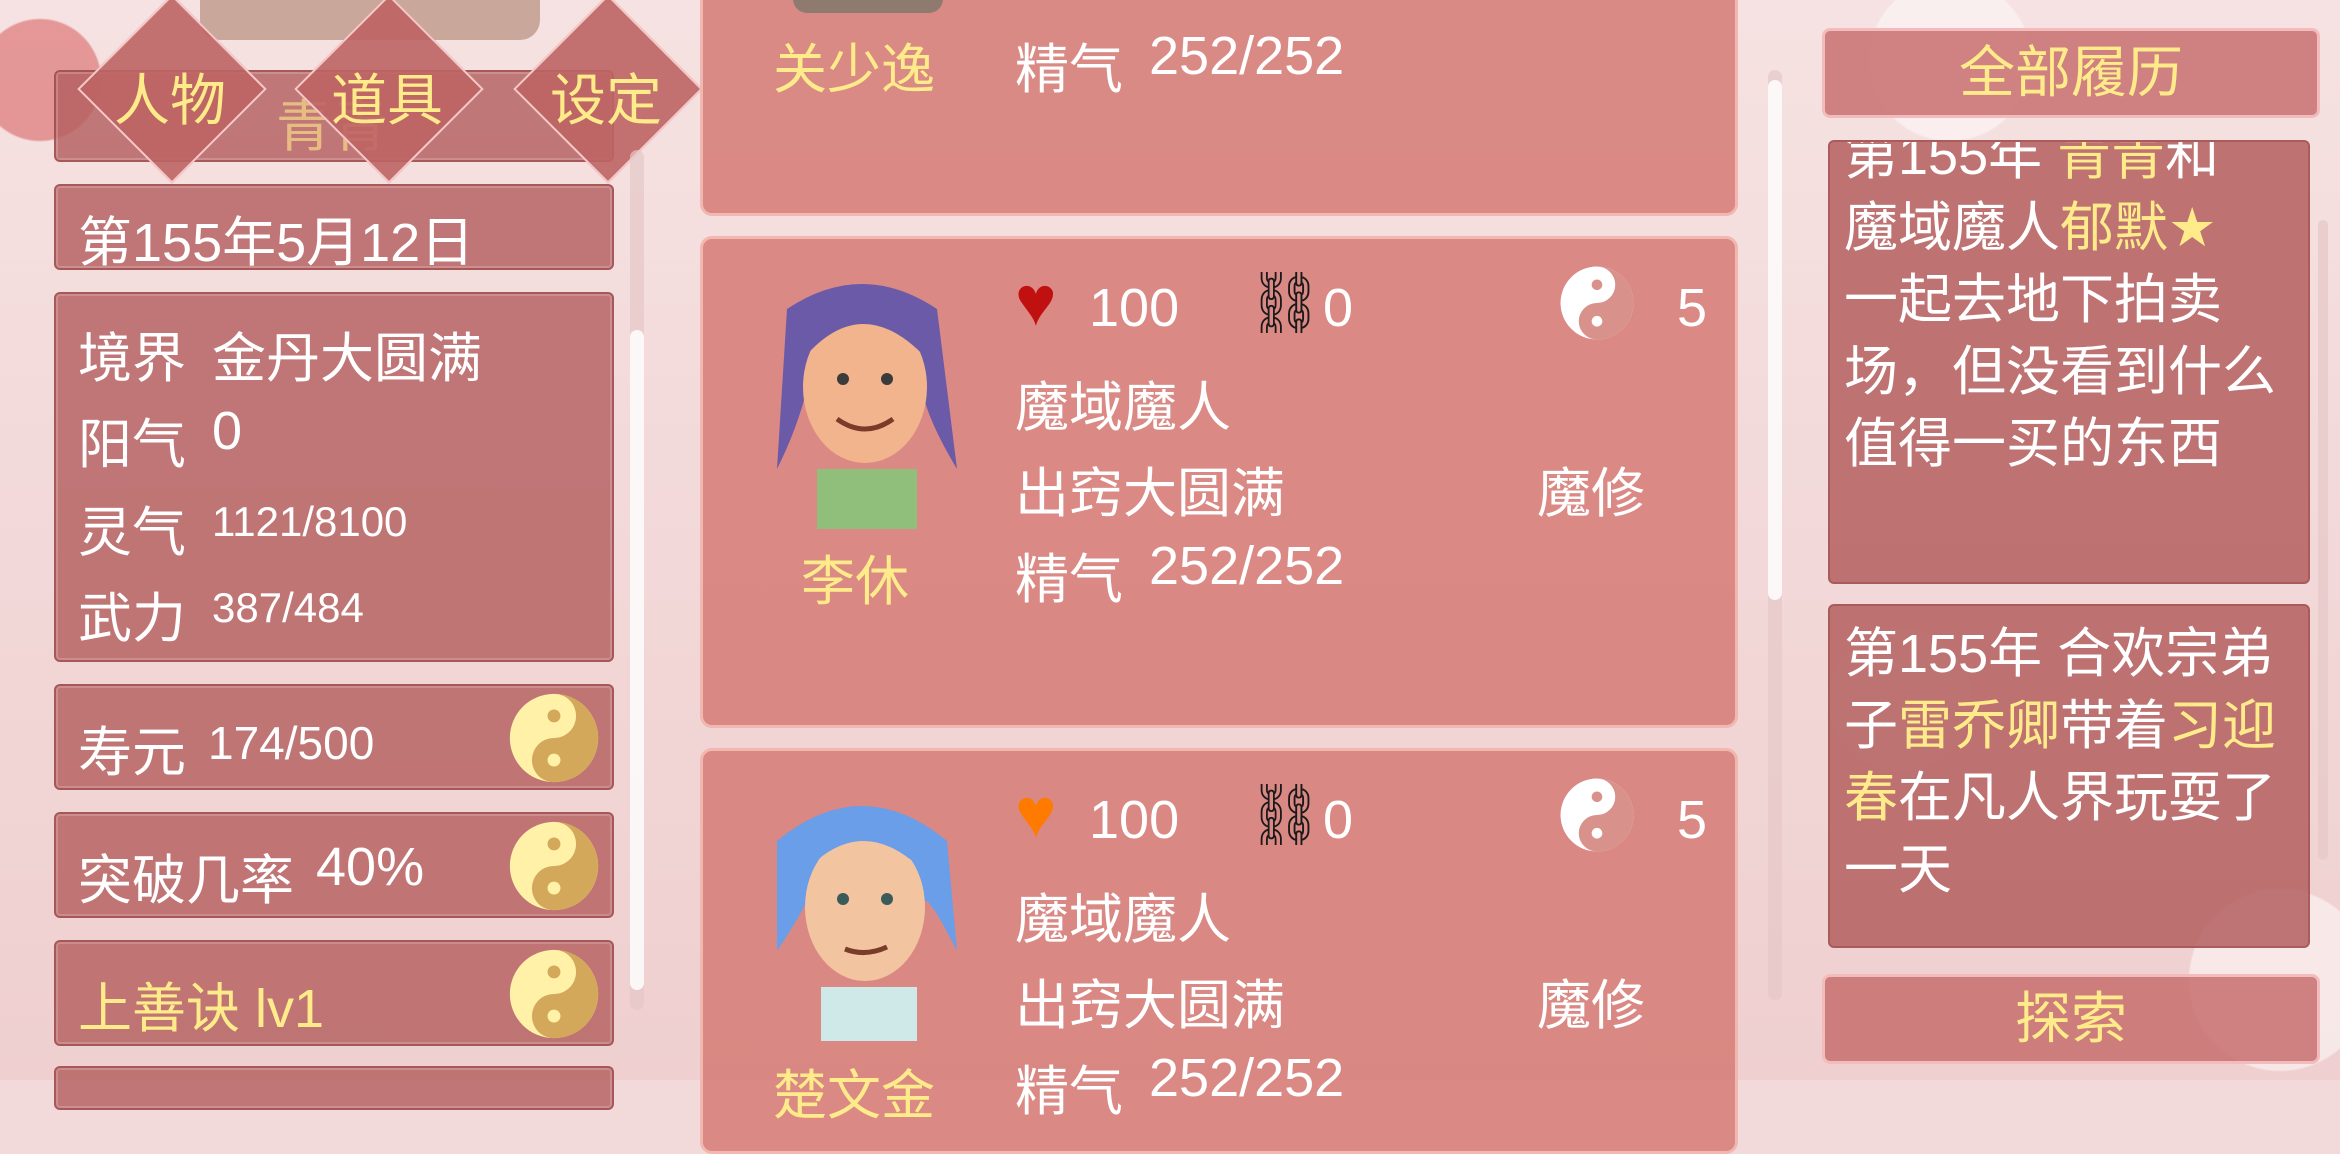  I want to click on force-value: 387/484, so click(288, 607).